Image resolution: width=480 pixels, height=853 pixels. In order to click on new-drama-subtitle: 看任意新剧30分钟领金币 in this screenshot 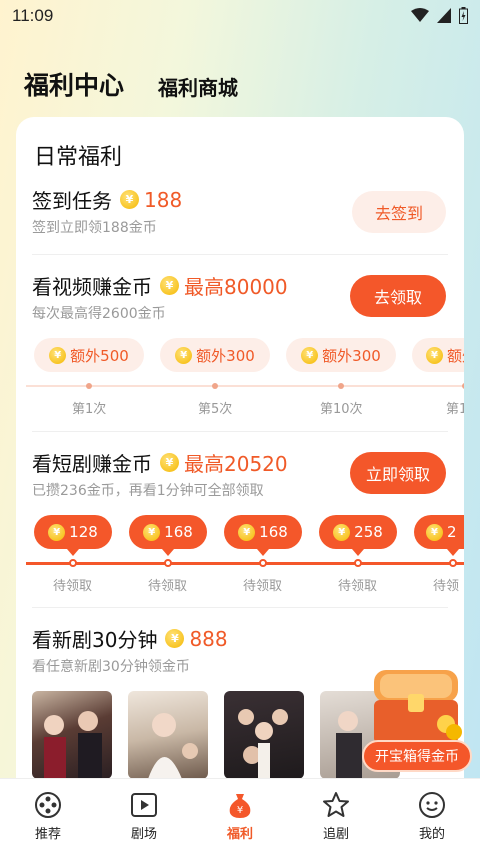, I will do `click(111, 667)`.